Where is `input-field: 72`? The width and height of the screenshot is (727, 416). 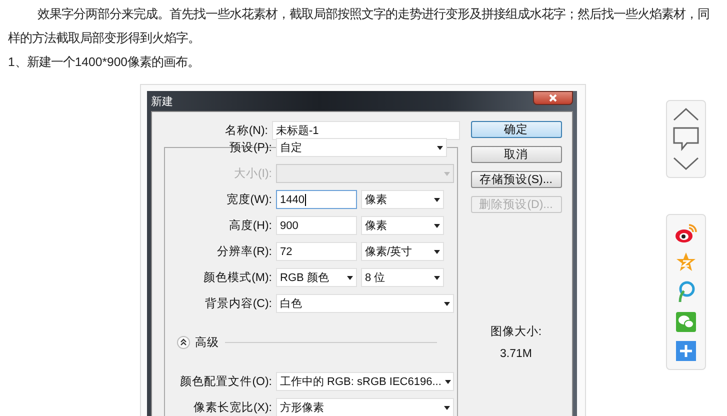
input-field: 72 is located at coordinates (316, 251).